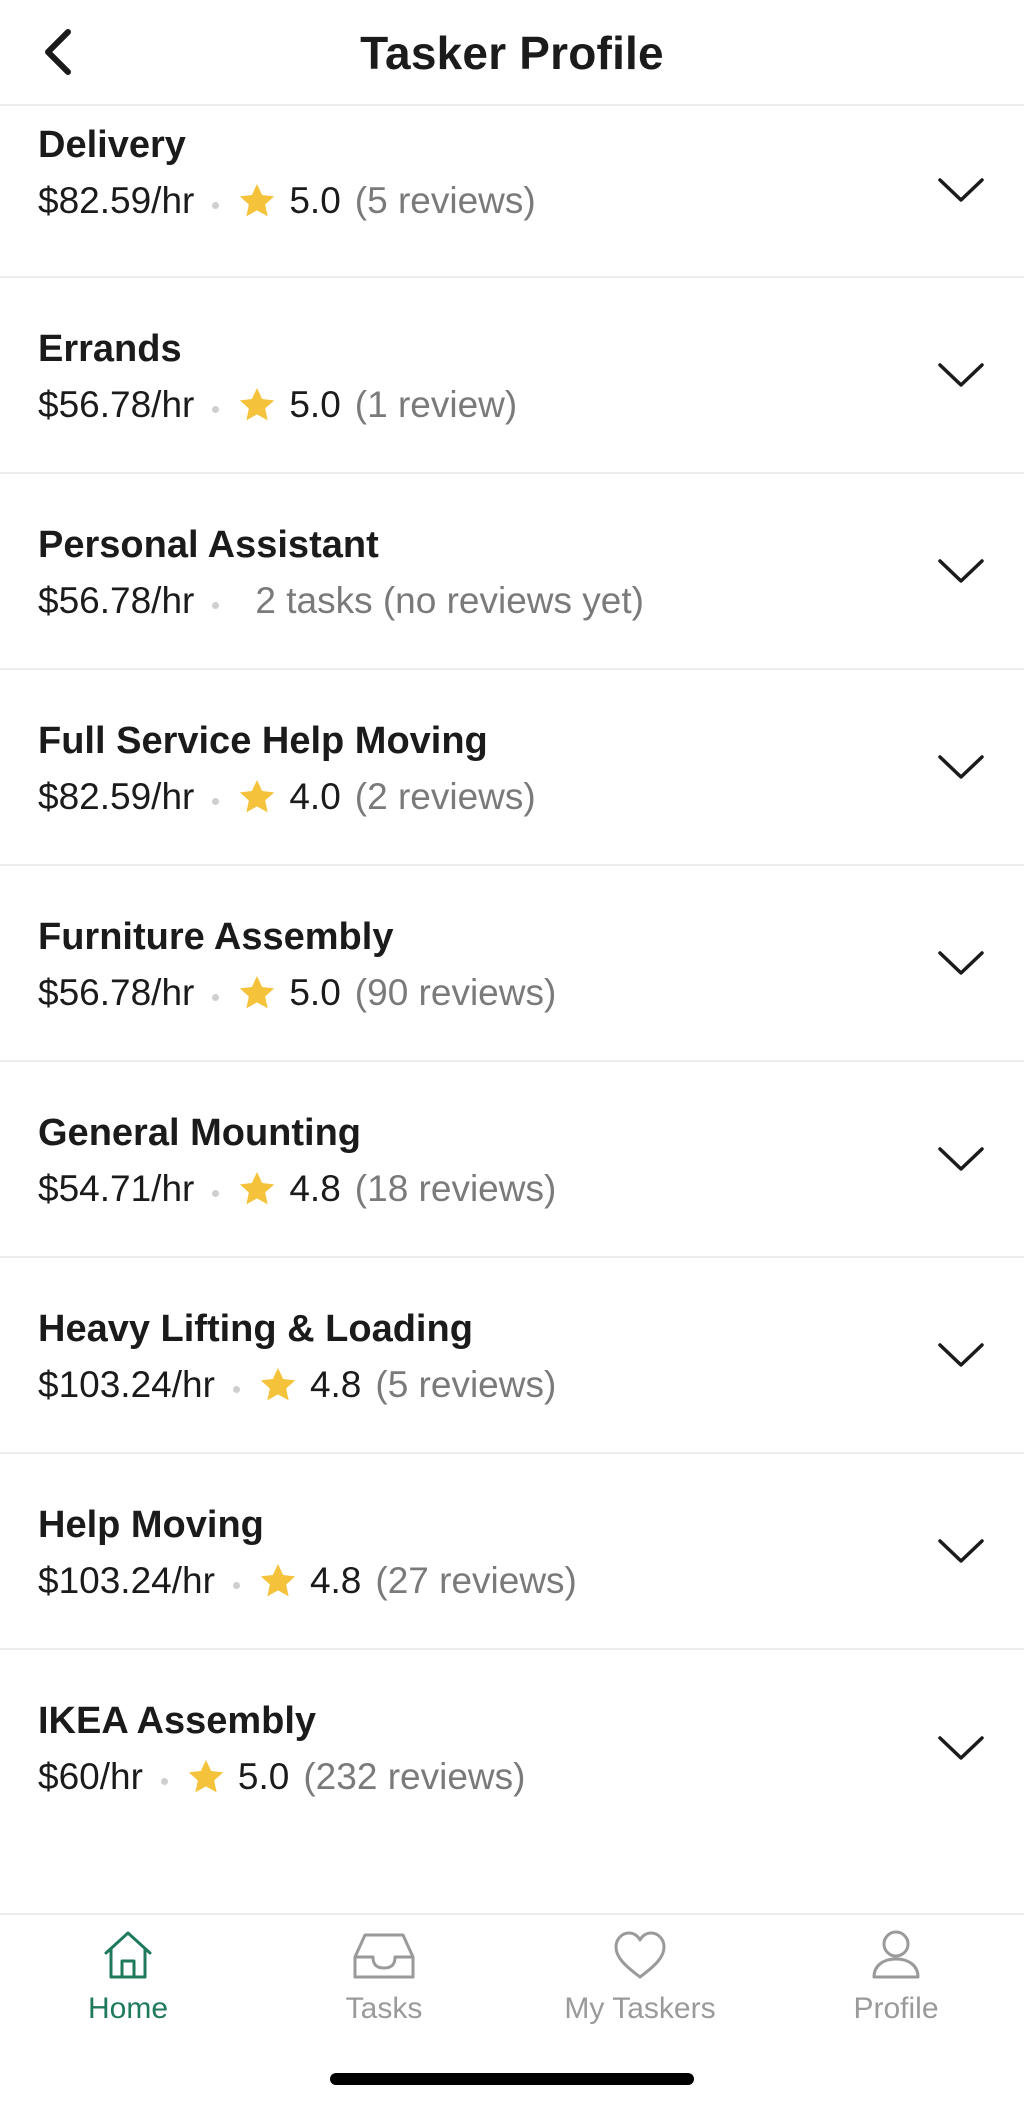 Image resolution: width=1024 pixels, height=2105 pixels. I want to click on tab-profile: Profile, so click(896, 1978).